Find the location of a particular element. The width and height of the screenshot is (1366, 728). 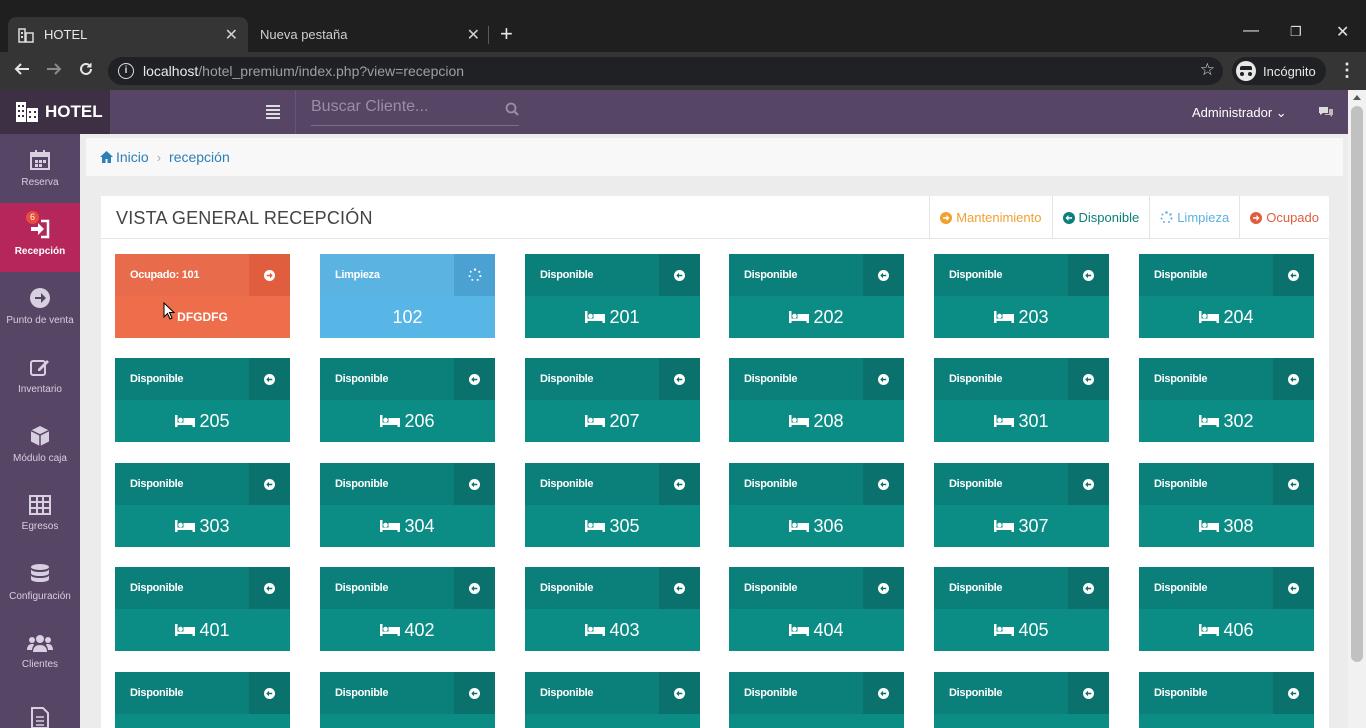

room-card: Disponible 305 is located at coordinates (612, 505).